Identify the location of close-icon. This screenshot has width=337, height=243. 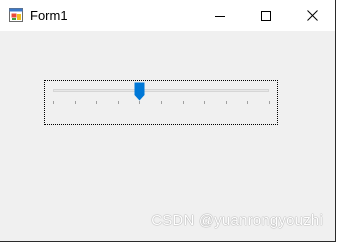
(312, 15).